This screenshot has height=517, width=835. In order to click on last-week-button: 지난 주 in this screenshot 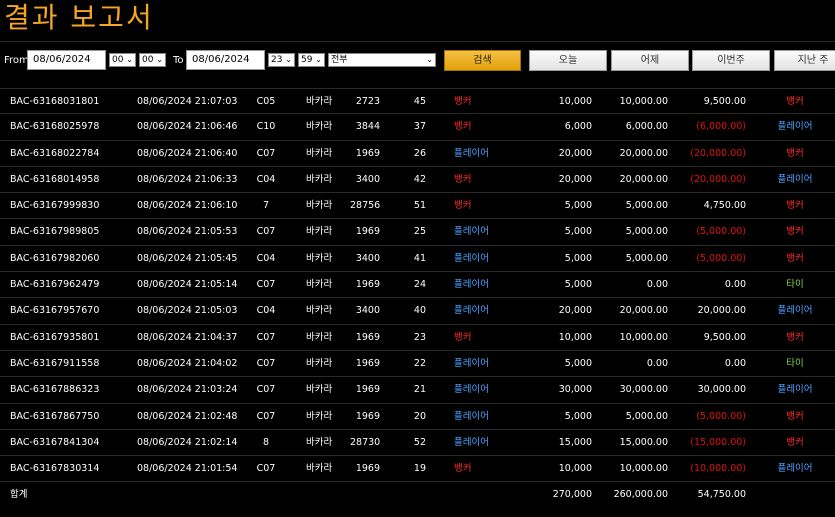, I will do `click(804, 60)`.